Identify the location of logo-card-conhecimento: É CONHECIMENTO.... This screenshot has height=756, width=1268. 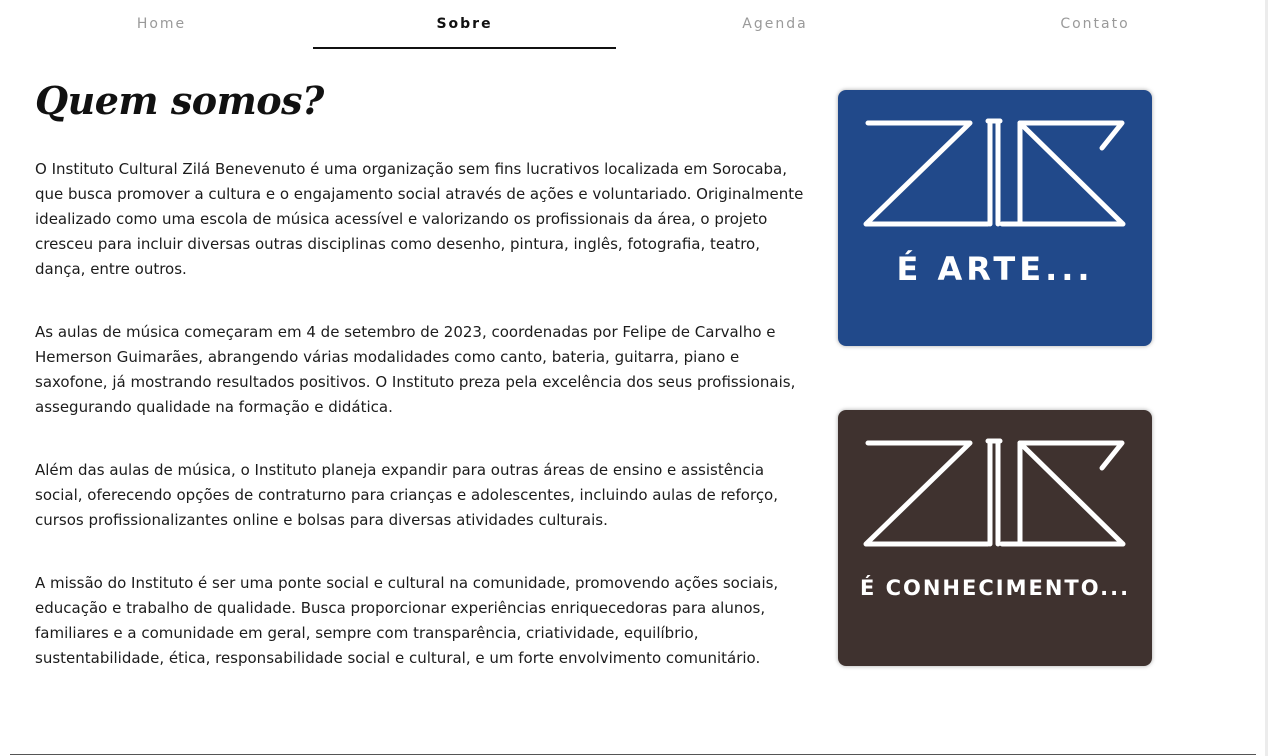
(995, 538).